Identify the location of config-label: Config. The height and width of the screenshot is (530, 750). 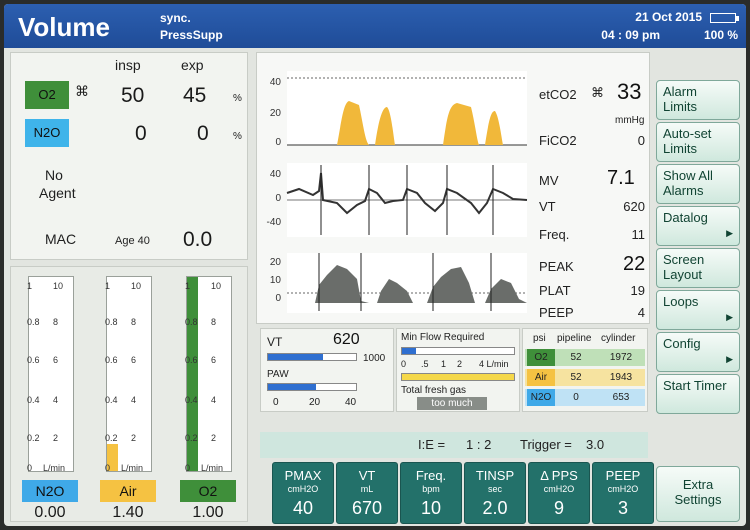
(682, 343).